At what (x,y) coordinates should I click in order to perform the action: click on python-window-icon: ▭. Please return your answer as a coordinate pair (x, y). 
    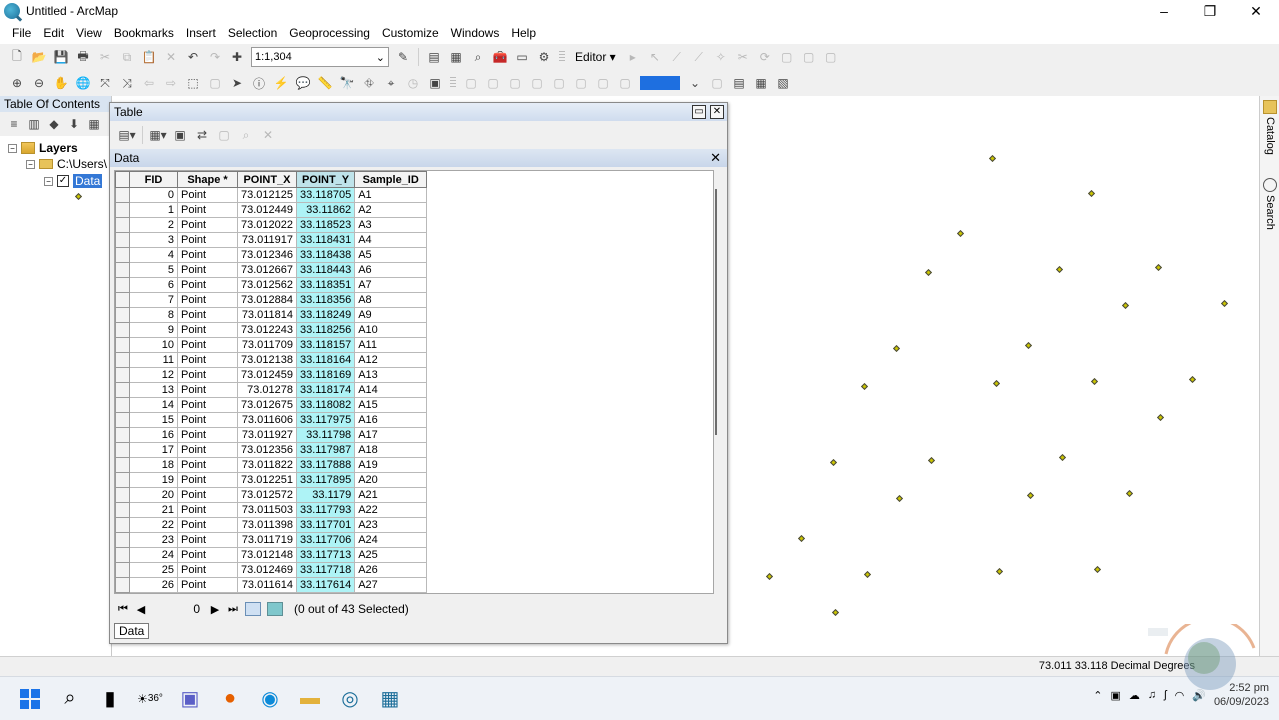
    Looking at the image, I should click on (522, 57).